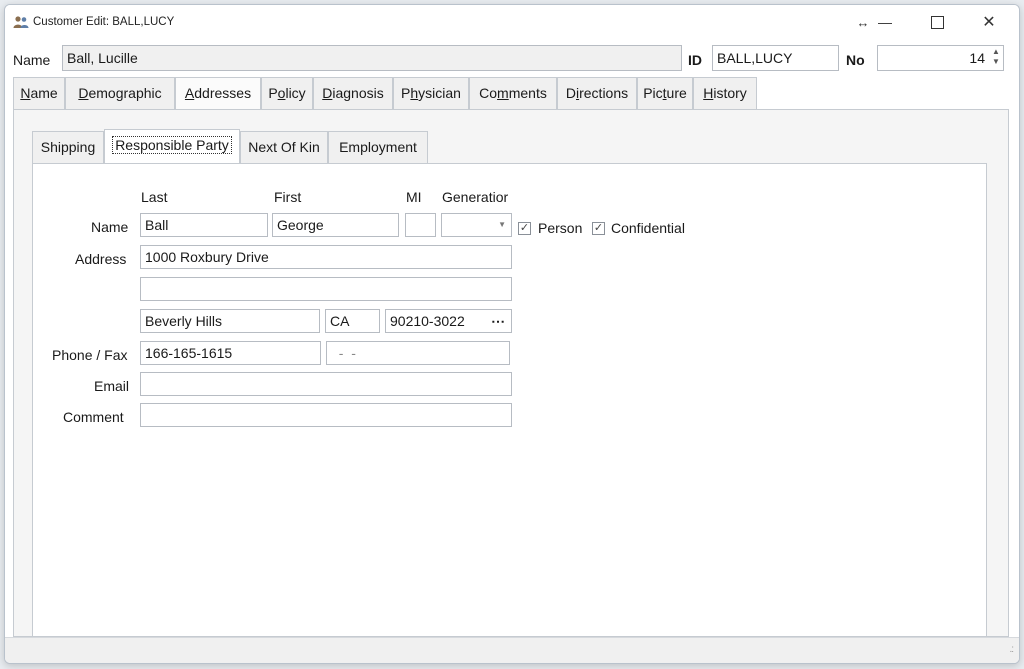  I want to click on person-checkbox: ✓, so click(524, 228).